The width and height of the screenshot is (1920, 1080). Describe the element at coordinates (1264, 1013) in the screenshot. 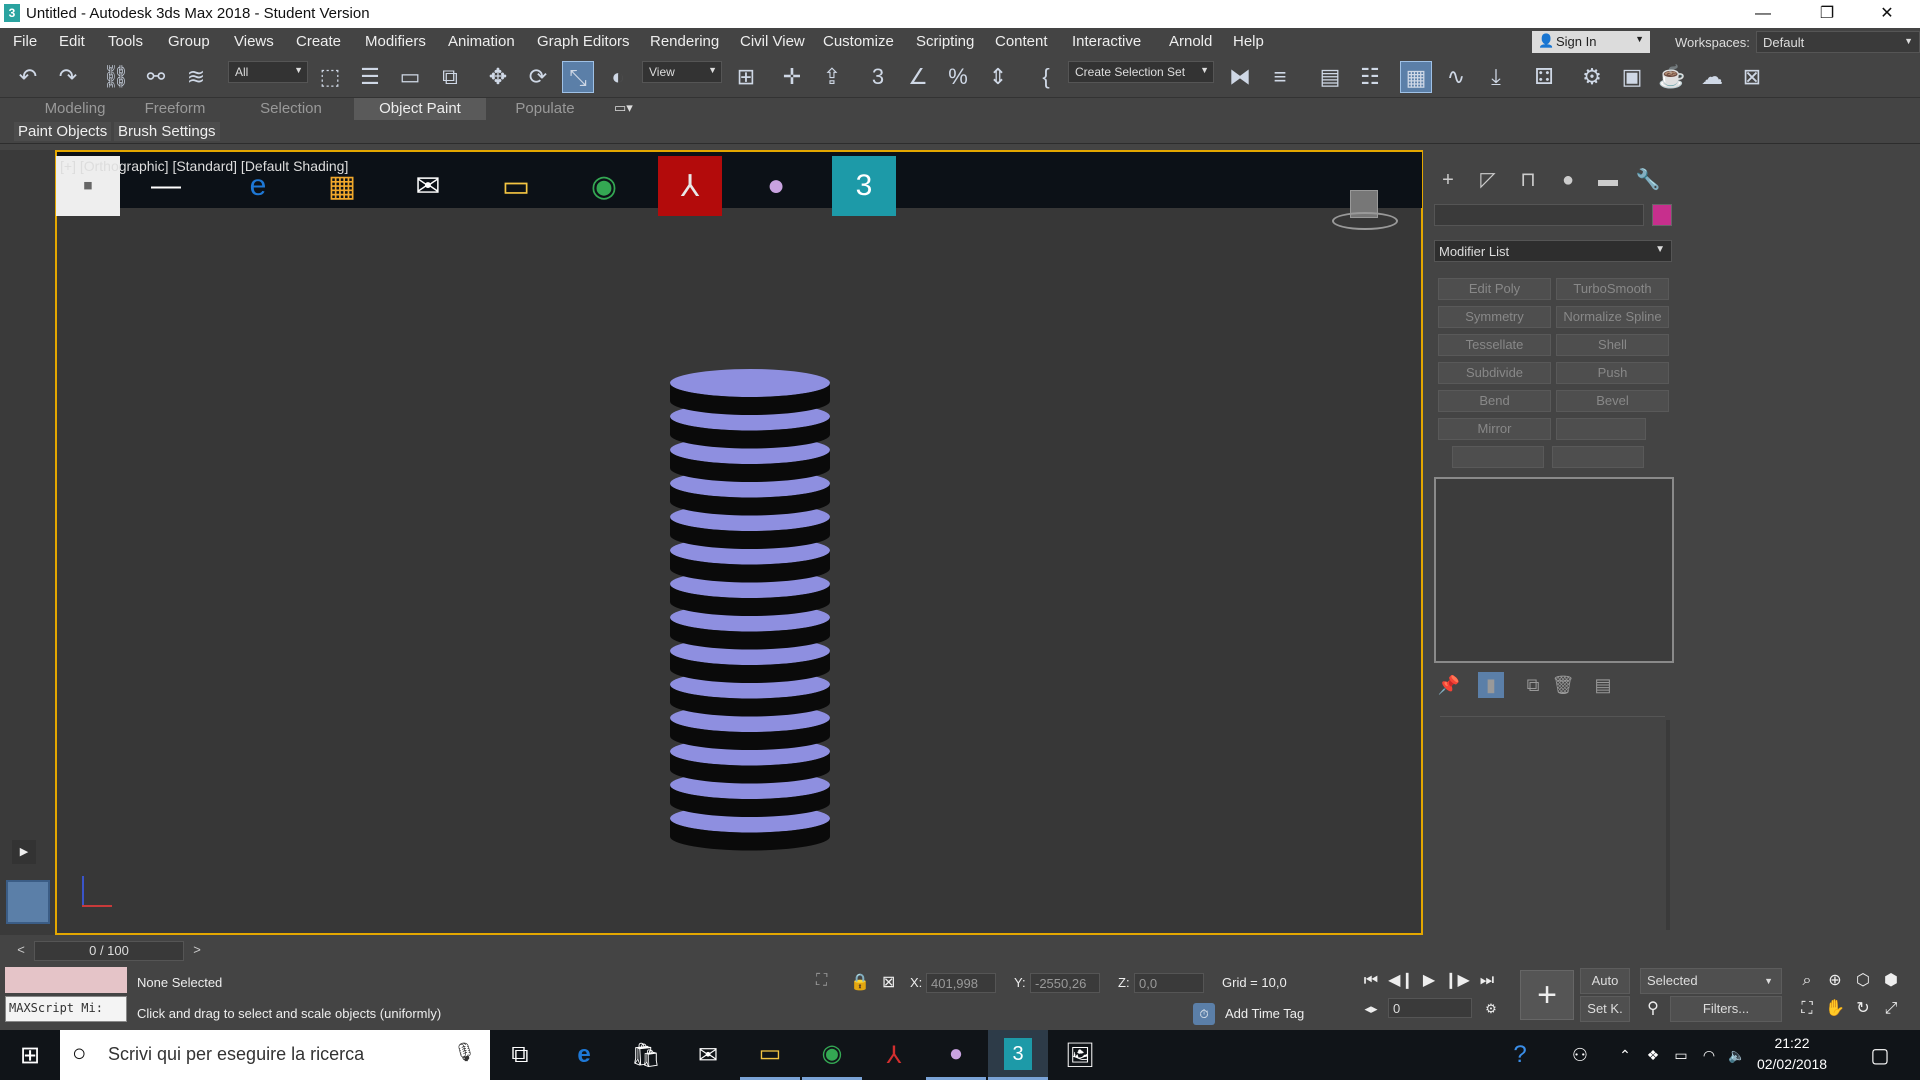

I see `add-time-tag-button: Add Time Tag` at that location.